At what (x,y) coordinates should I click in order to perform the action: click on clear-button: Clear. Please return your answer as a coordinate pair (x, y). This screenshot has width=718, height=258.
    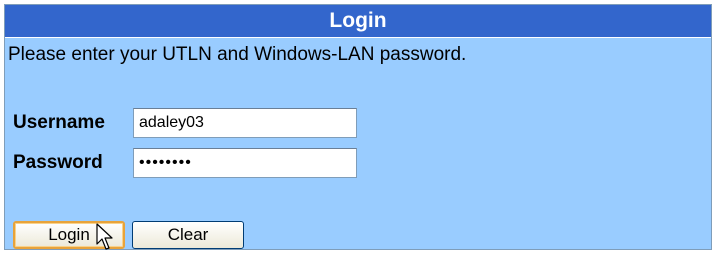
    Looking at the image, I should click on (188, 235).